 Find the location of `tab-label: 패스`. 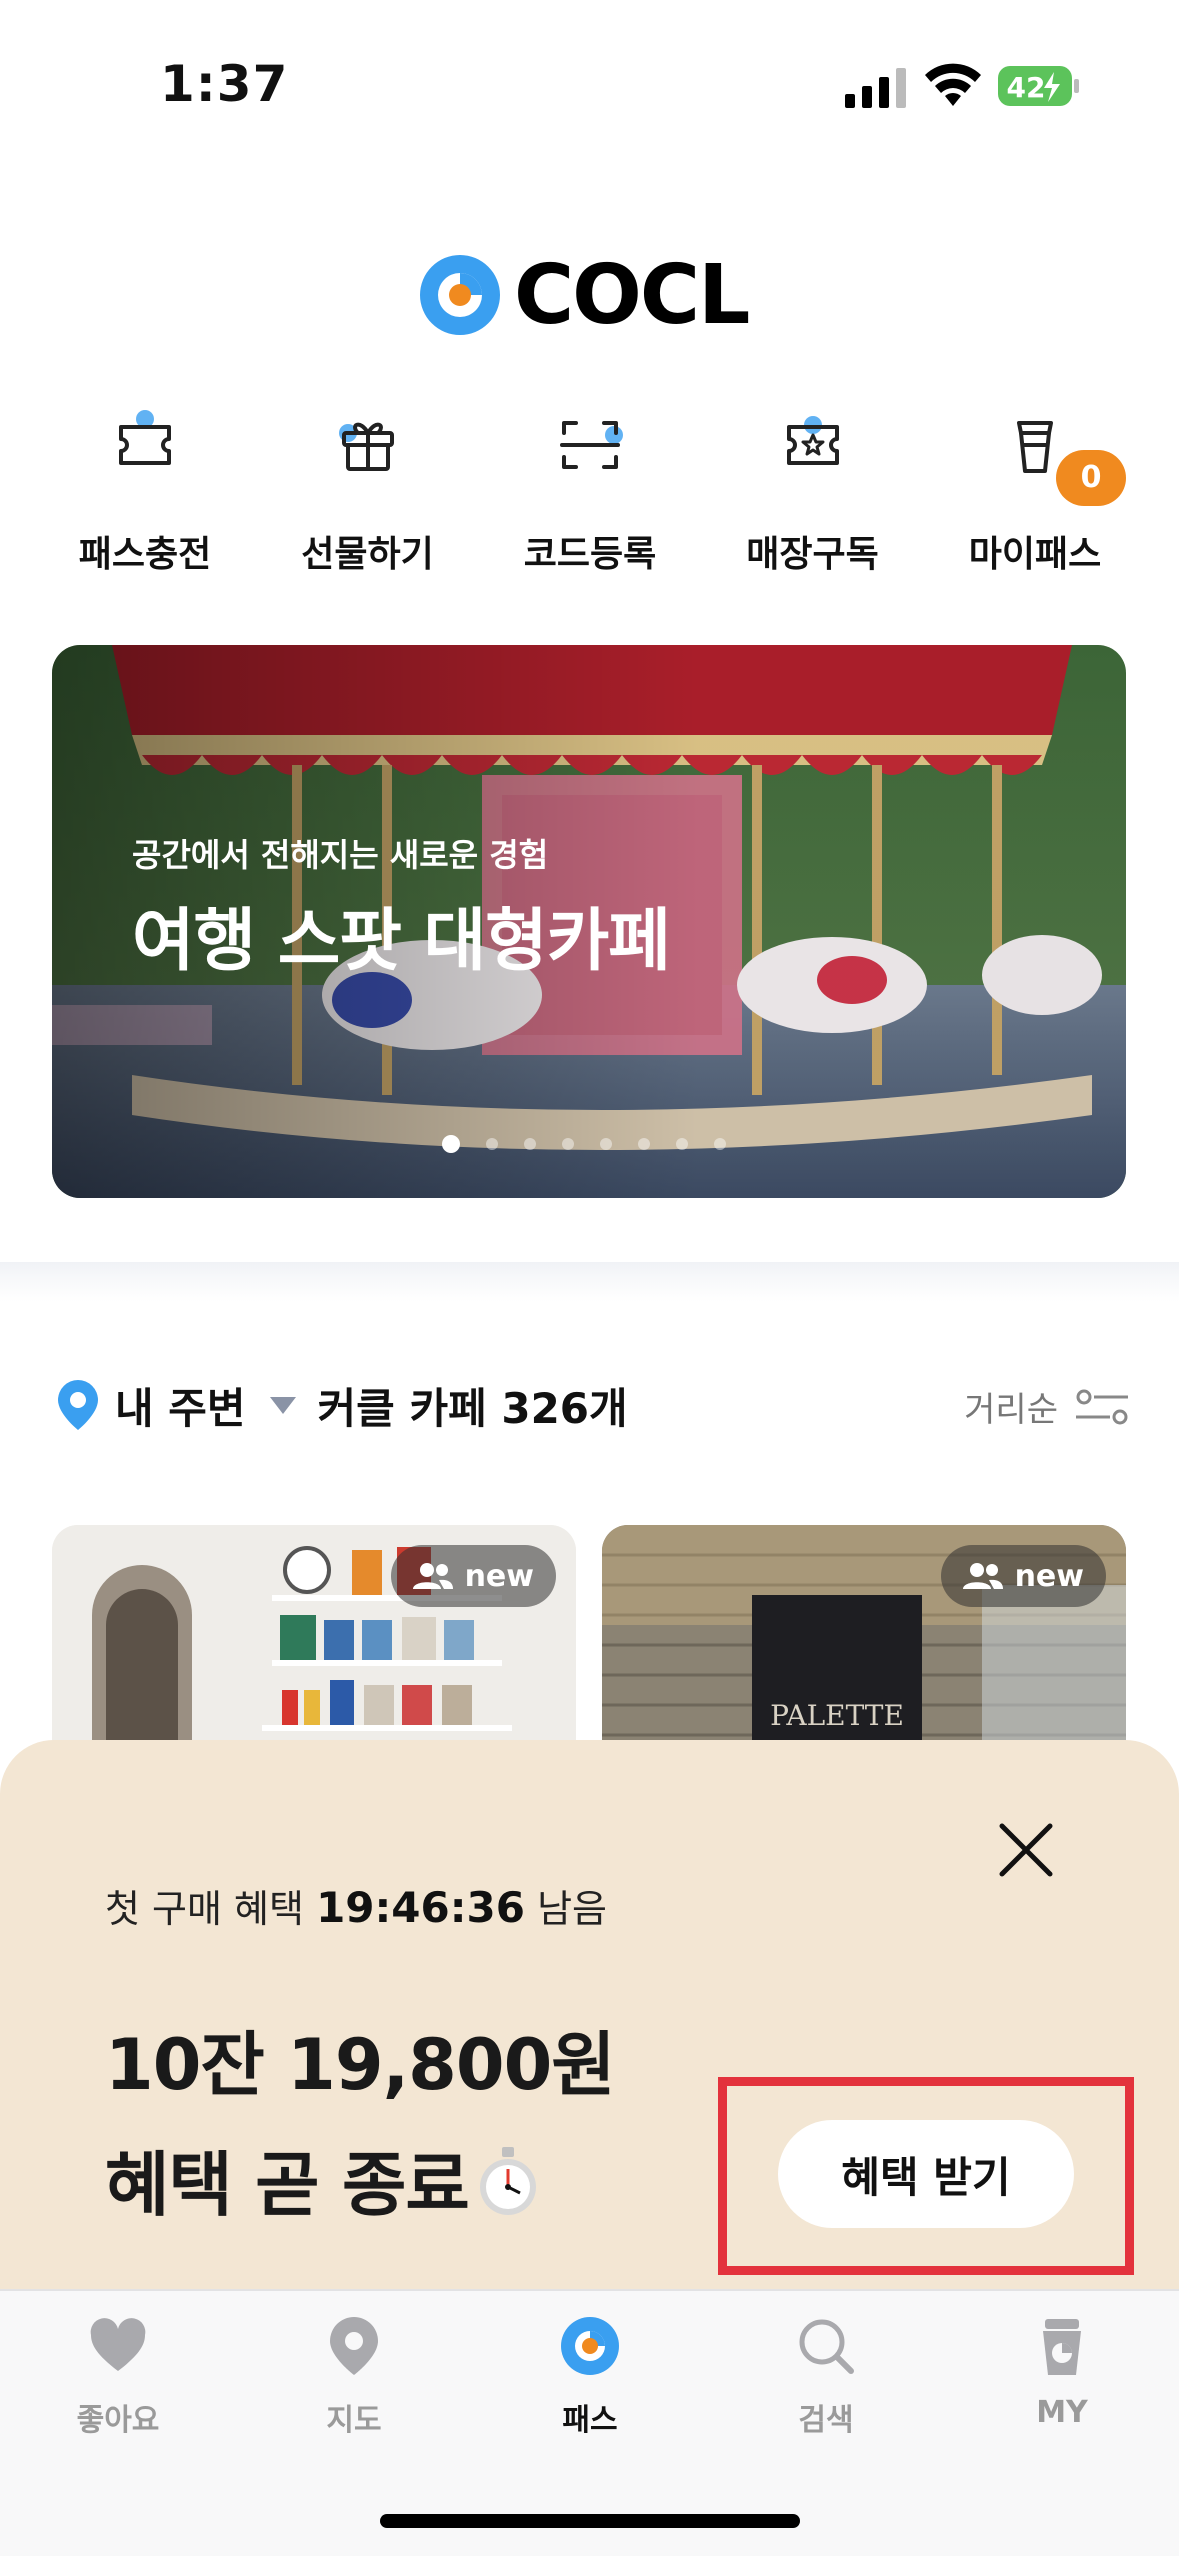

tab-label: 패스 is located at coordinates (590, 2420).